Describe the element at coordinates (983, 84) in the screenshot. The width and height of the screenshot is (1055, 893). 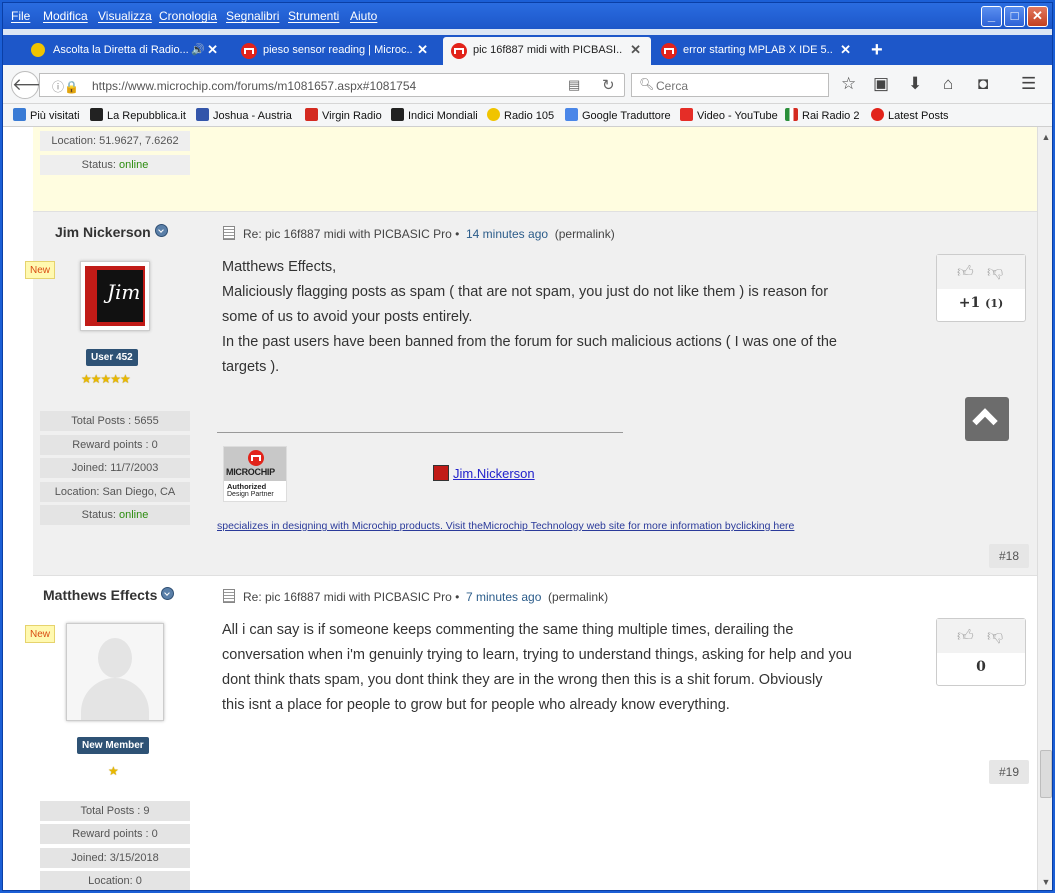
I see `pocket-icon: ◘` at that location.